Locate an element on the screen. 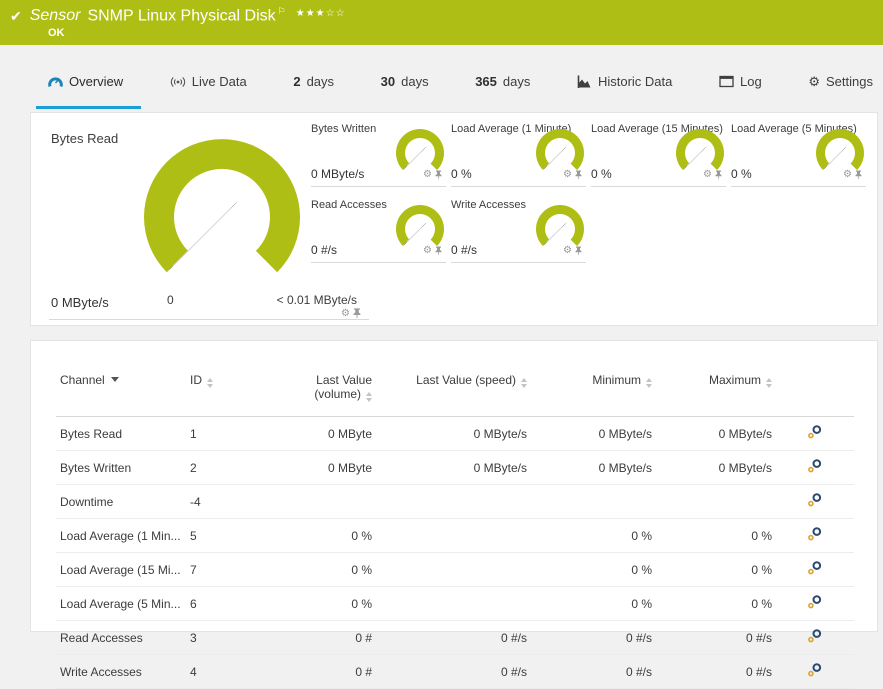  cell-last_volume: 0 MByte is located at coordinates (349, 467).